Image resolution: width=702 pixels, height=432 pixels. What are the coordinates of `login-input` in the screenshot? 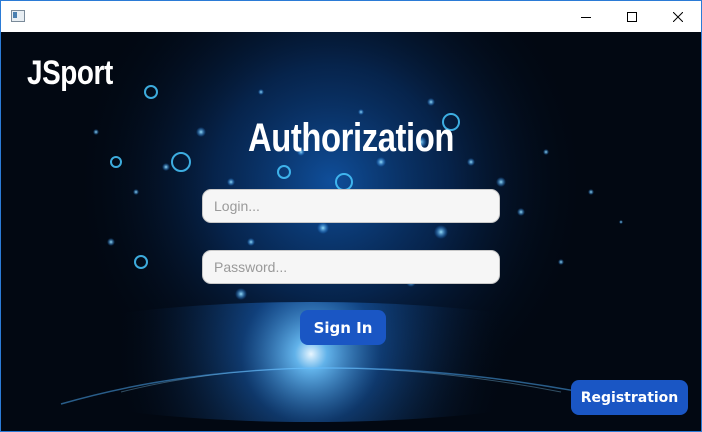 It's located at (351, 206).